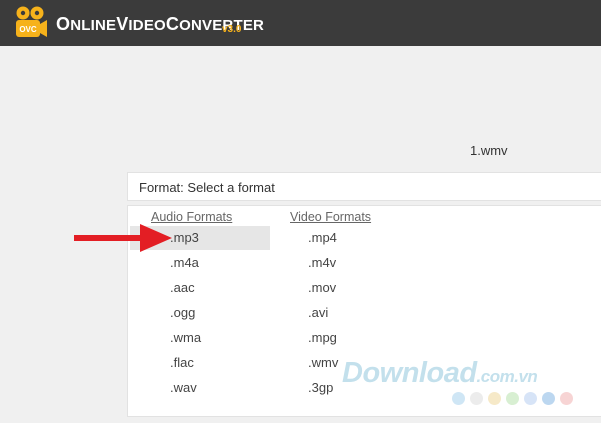 The width and height of the screenshot is (601, 423). Describe the element at coordinates (192, 217) in the screenshot. I see `audio-formats-header: Audio Formats` at that location.